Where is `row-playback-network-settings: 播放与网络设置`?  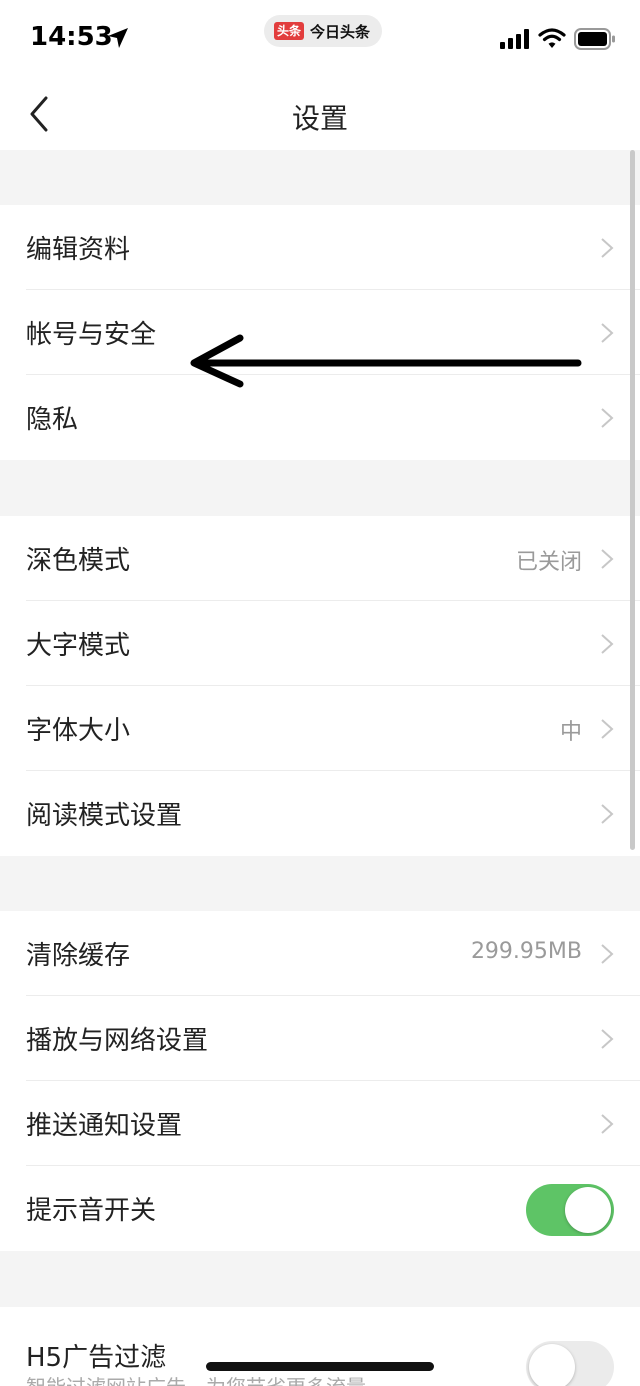 row-playback-network-settings: 播放与网络设置 is located at coordinates (320, 1038).